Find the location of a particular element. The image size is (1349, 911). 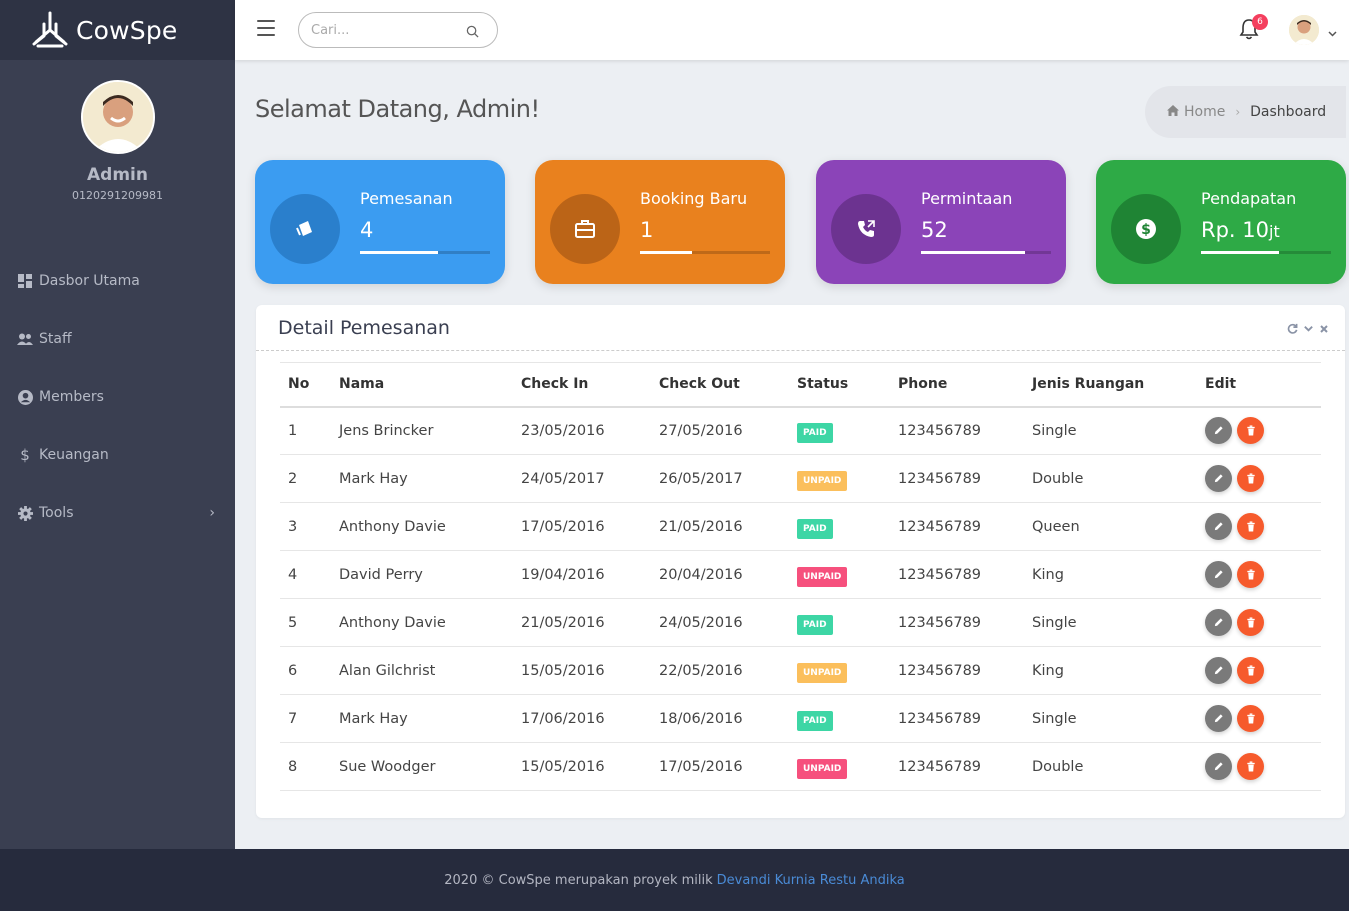

user-avatar is located at coordinates (1304, 30).